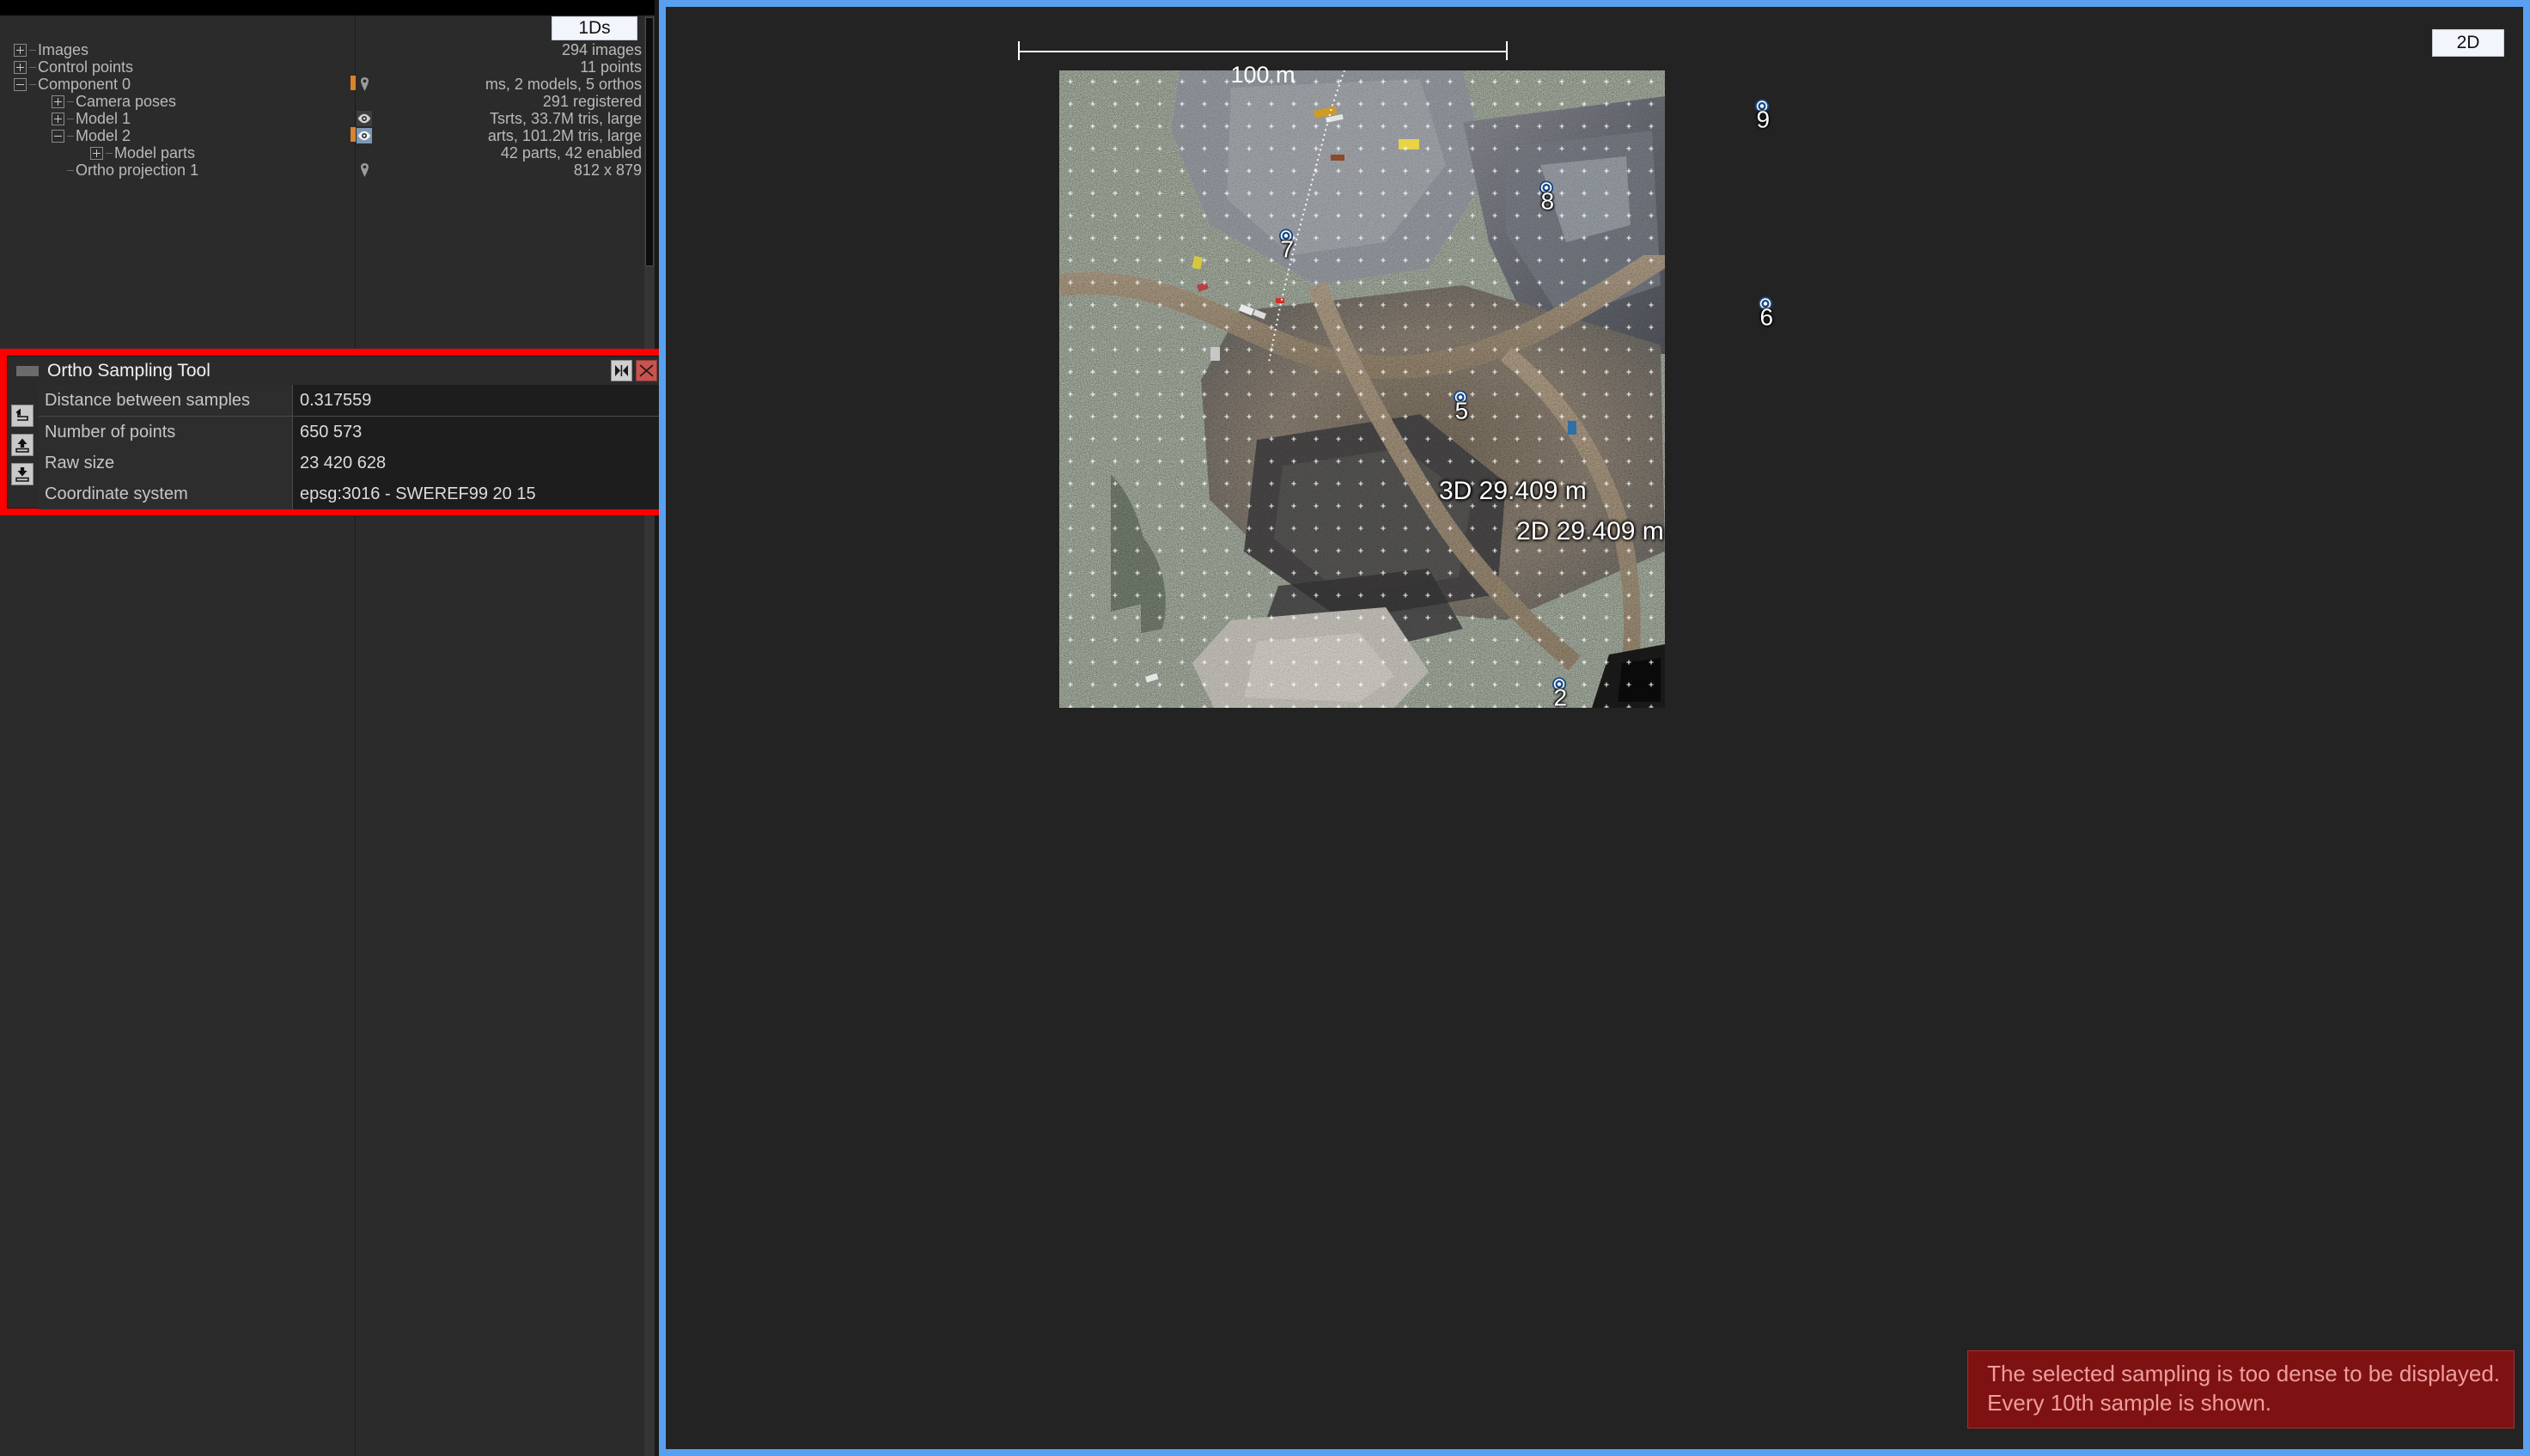  Describe the element at coordinates (2468, 43) in the screenshot. I see `view-mode-button: 2D` at that location.